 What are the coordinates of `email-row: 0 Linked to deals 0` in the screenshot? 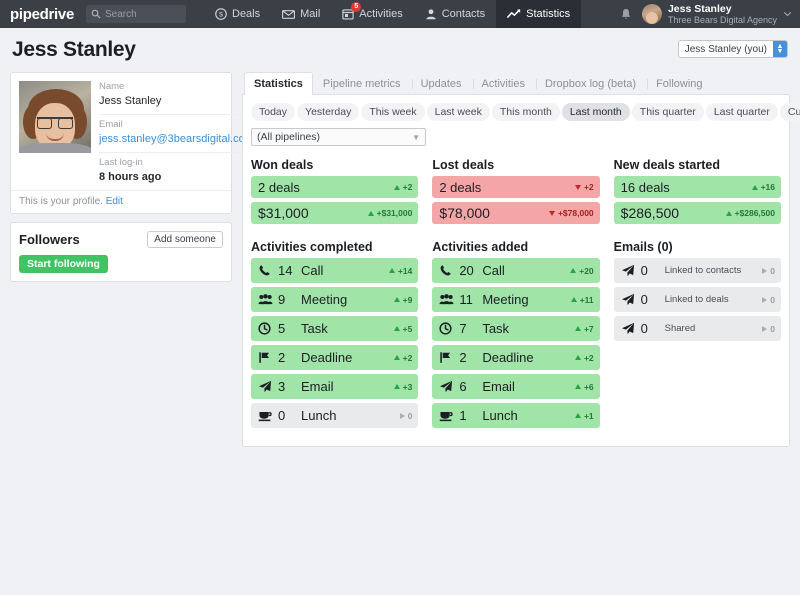 It's located at (697, 299).